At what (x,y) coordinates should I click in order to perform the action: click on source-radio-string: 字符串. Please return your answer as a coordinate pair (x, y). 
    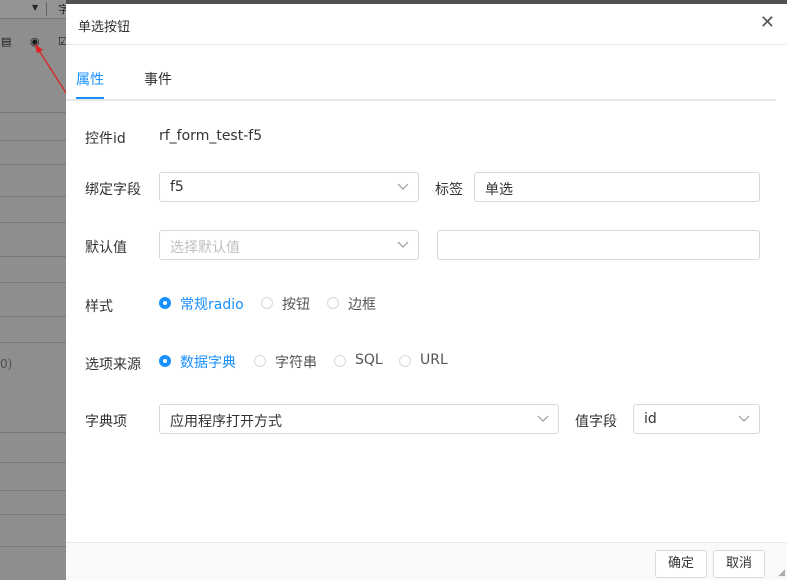
    Looking at the image, I should click on (289, 362).